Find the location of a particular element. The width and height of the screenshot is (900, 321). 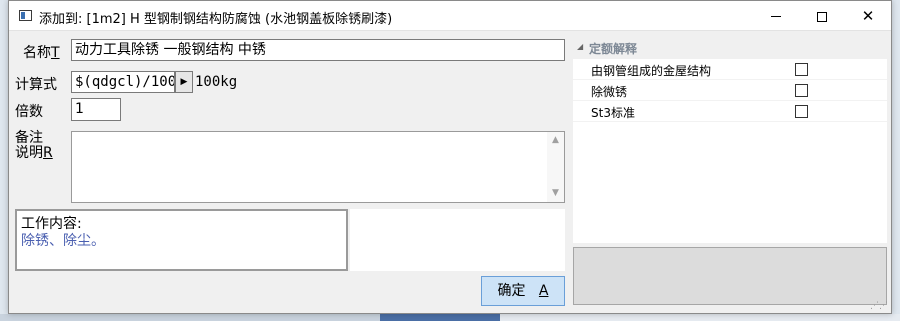

multiplier-input: 1 is located at coordinates (96, 109).